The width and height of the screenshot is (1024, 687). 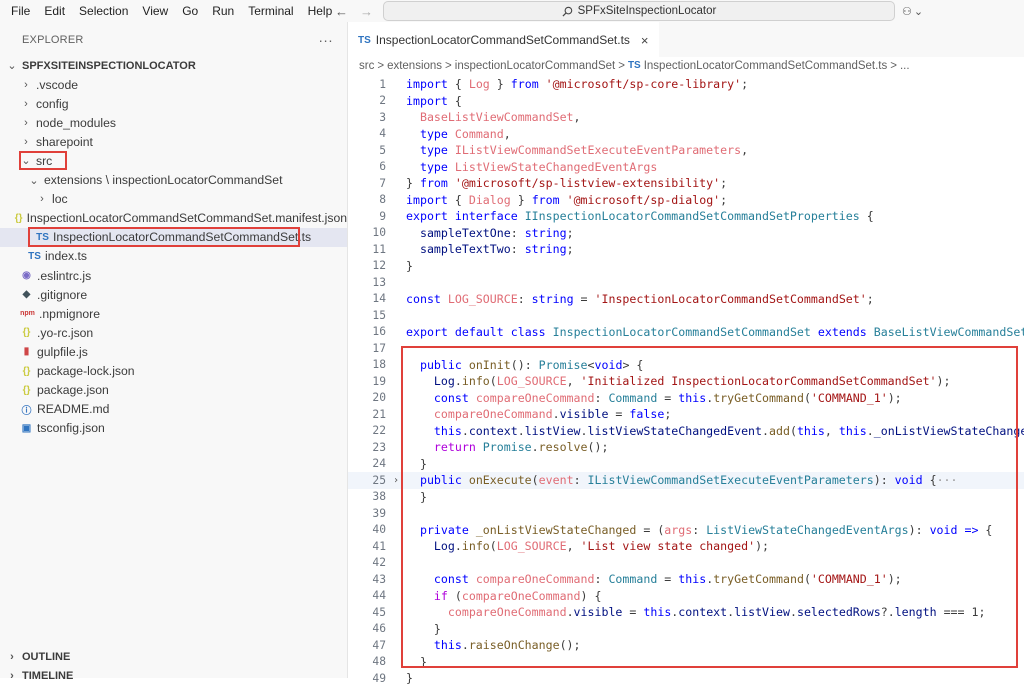 What do you see at coordinates (639, 11) in the screenshot?
I see `command-center-search: SPFxSiteInspectionLocator` at bounding box center [639, 11].